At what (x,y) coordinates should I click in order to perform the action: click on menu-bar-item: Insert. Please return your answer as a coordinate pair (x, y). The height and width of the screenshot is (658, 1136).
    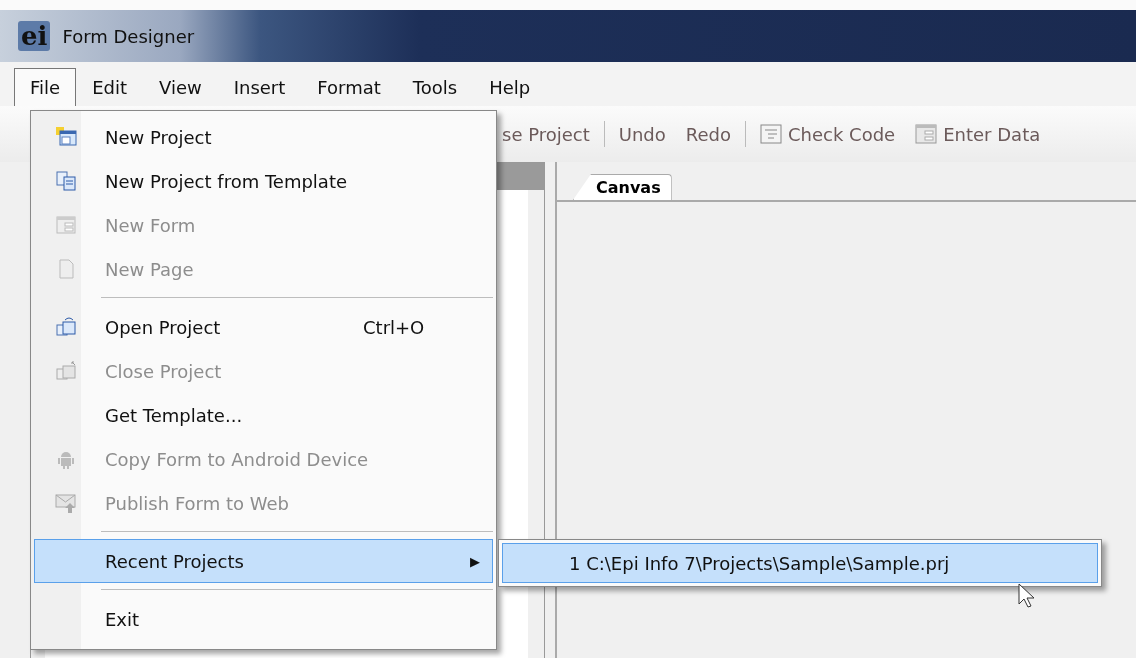
    Looking at the image, I should click on (259, 87).